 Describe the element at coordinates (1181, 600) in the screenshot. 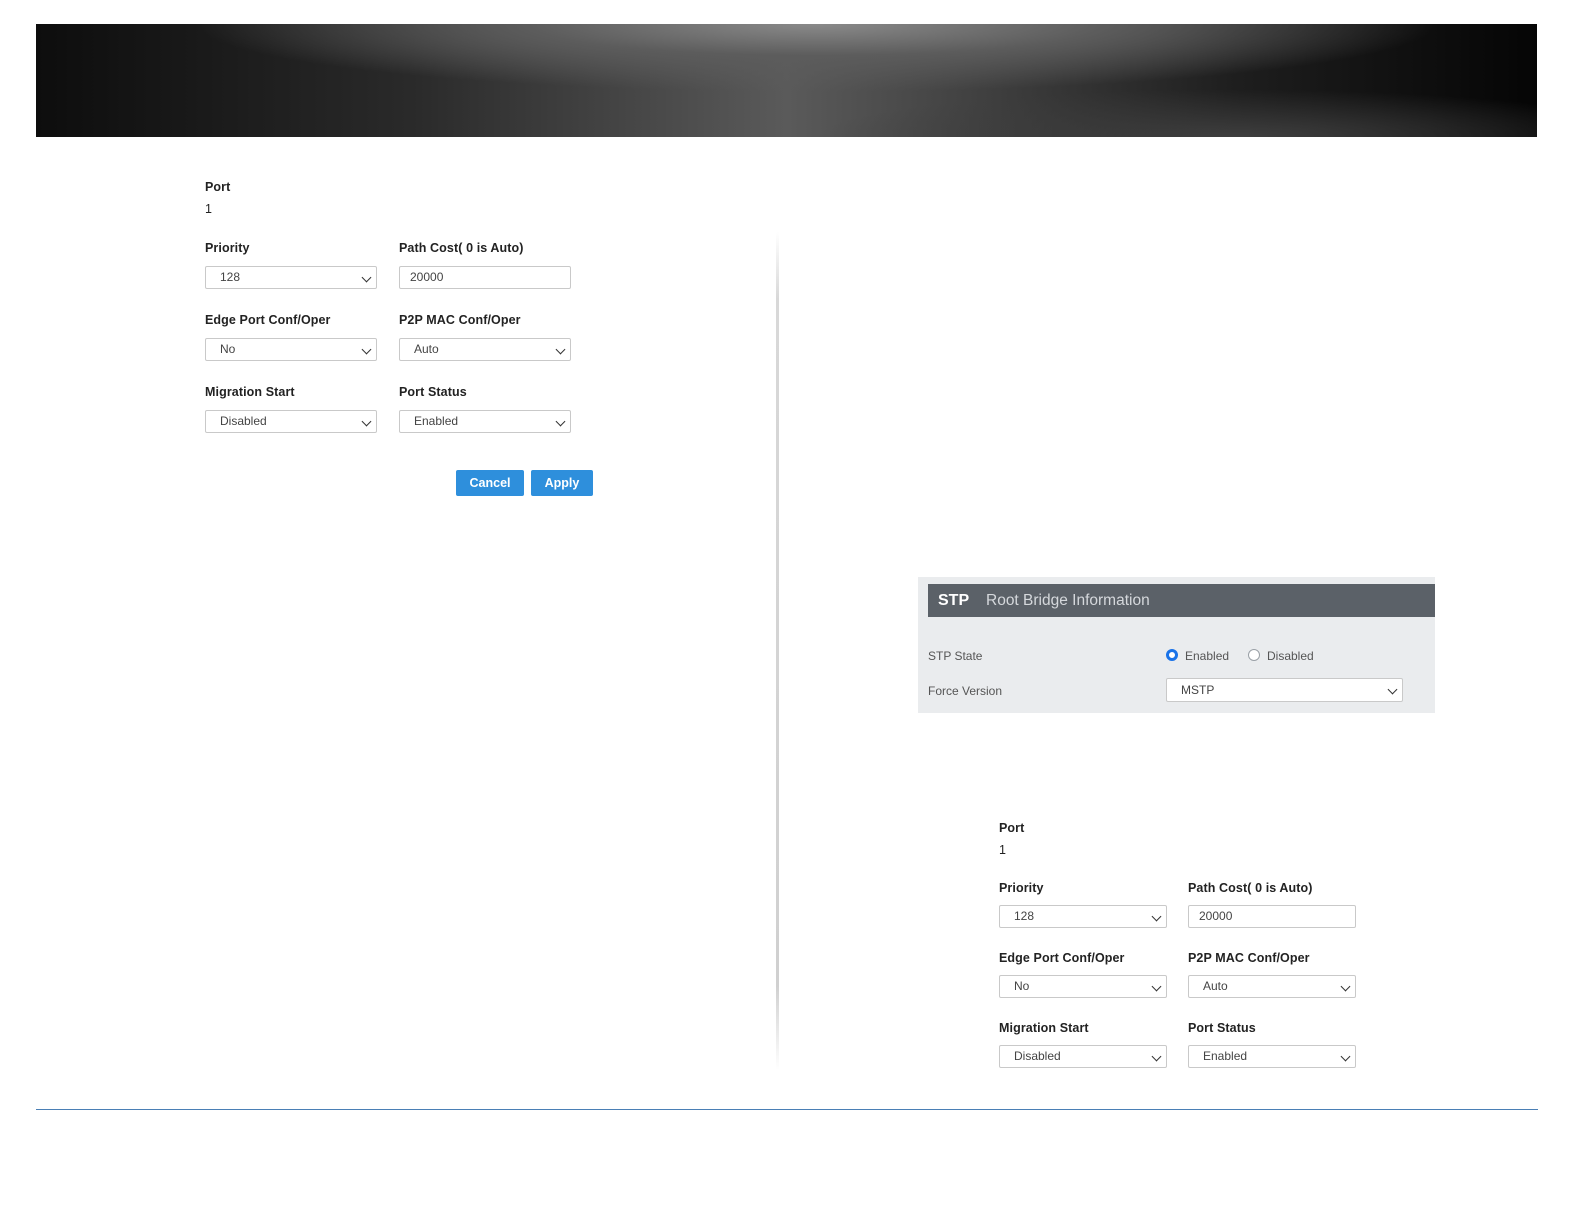

I see `stp-panel-header: STP Root Bridge Information` at that location.